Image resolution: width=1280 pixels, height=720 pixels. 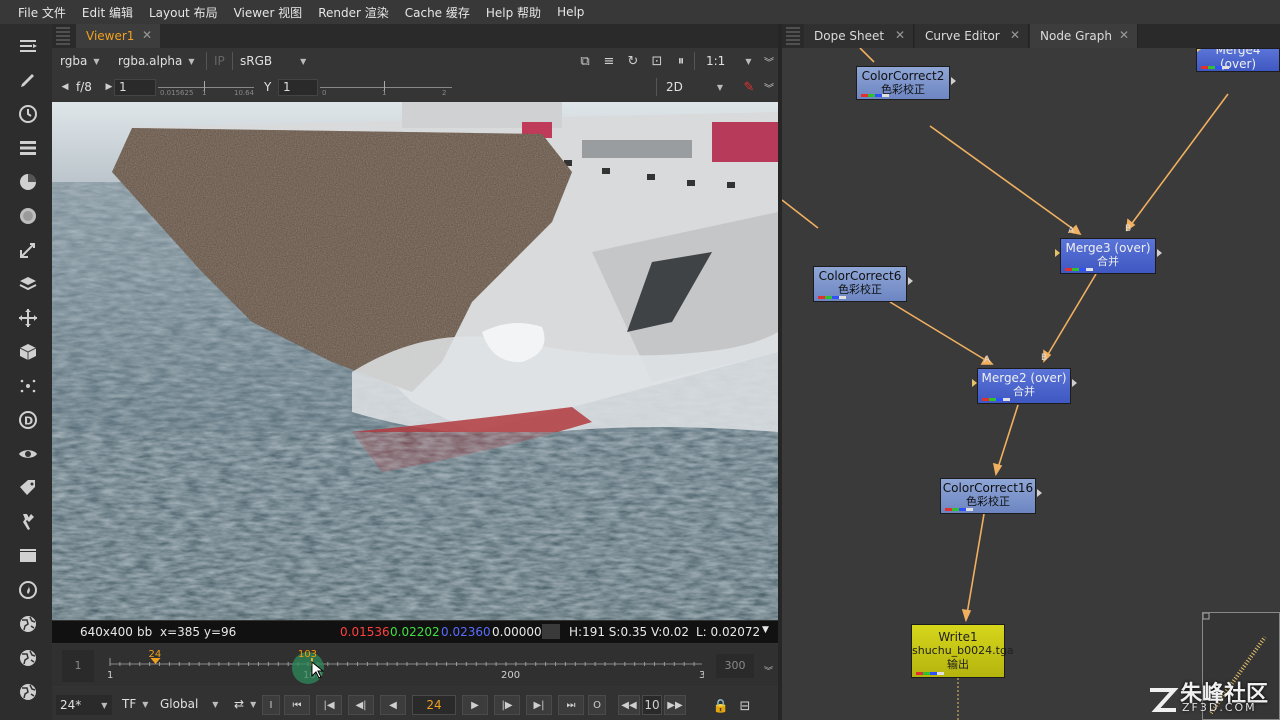 I want to click on keyer-icon, so click(x=28, y=250).